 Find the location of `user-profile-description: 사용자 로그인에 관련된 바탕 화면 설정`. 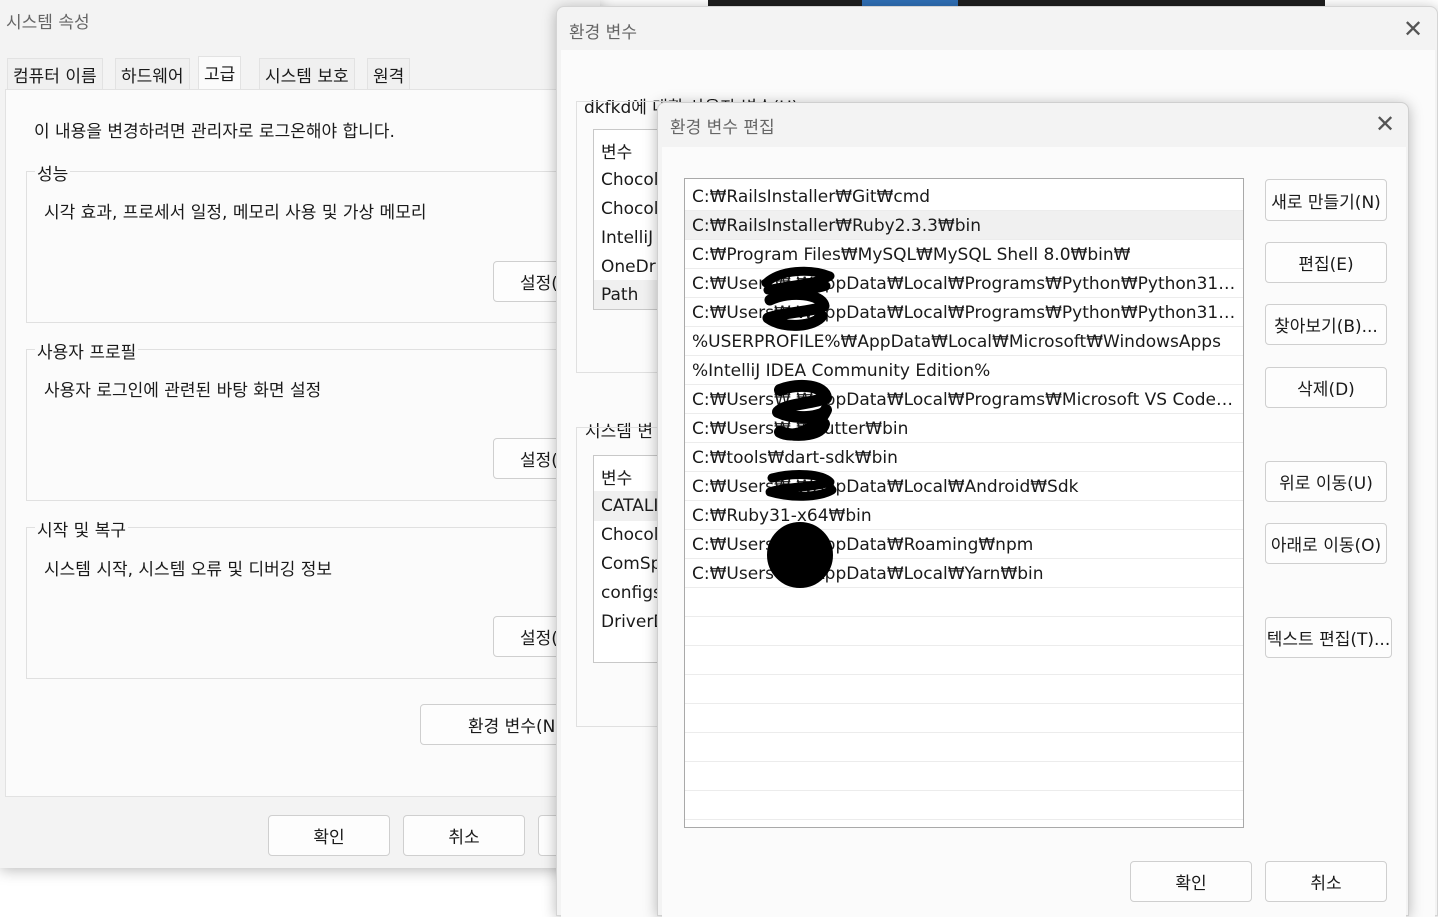

user-profile-description: 사용자 로그인에 관련된 바탕 화면 설정 is located at coordinates (183, 391).